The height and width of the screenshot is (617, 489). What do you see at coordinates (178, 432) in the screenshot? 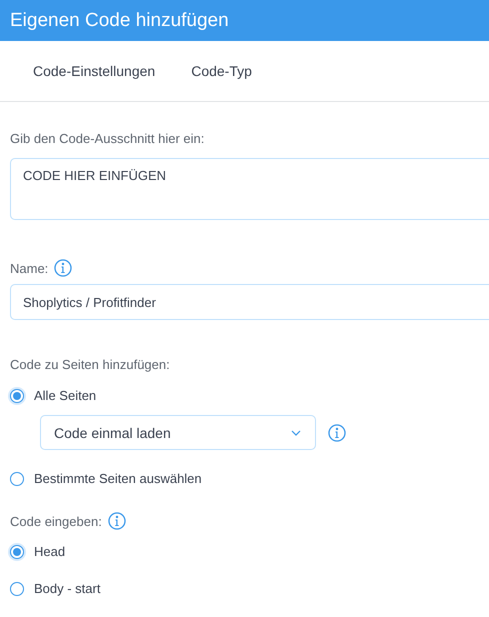
I see `load-dropdown: Code einmal laden` at bounding box center [178, 432].